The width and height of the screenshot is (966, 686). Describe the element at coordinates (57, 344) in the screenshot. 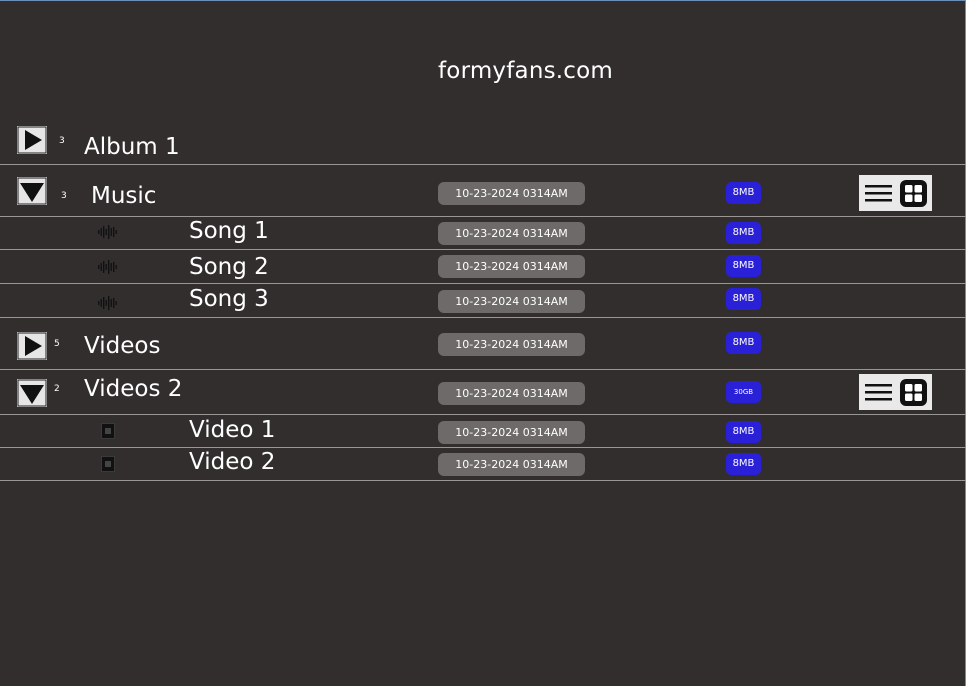

I see `item-count: 5` at that location.